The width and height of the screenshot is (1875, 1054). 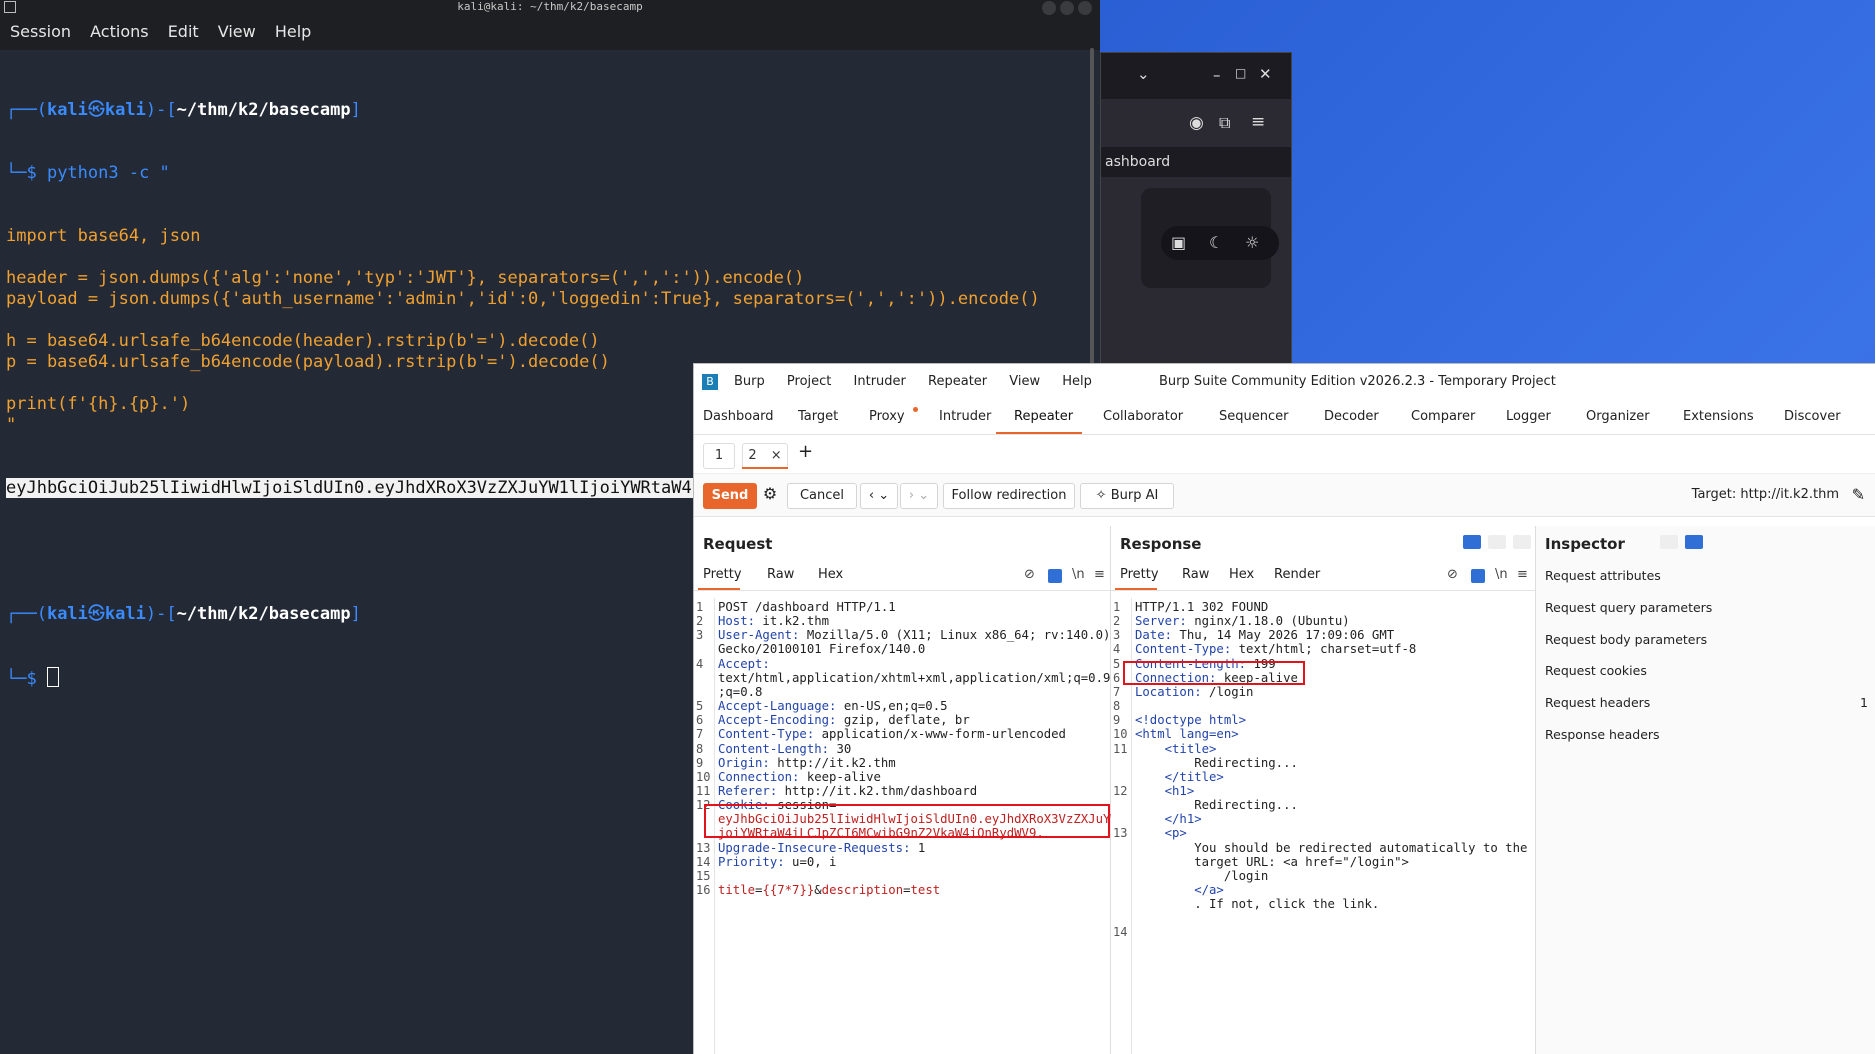 I want to click on tab-comparer: Comparer, so click(x=1443, y=416).